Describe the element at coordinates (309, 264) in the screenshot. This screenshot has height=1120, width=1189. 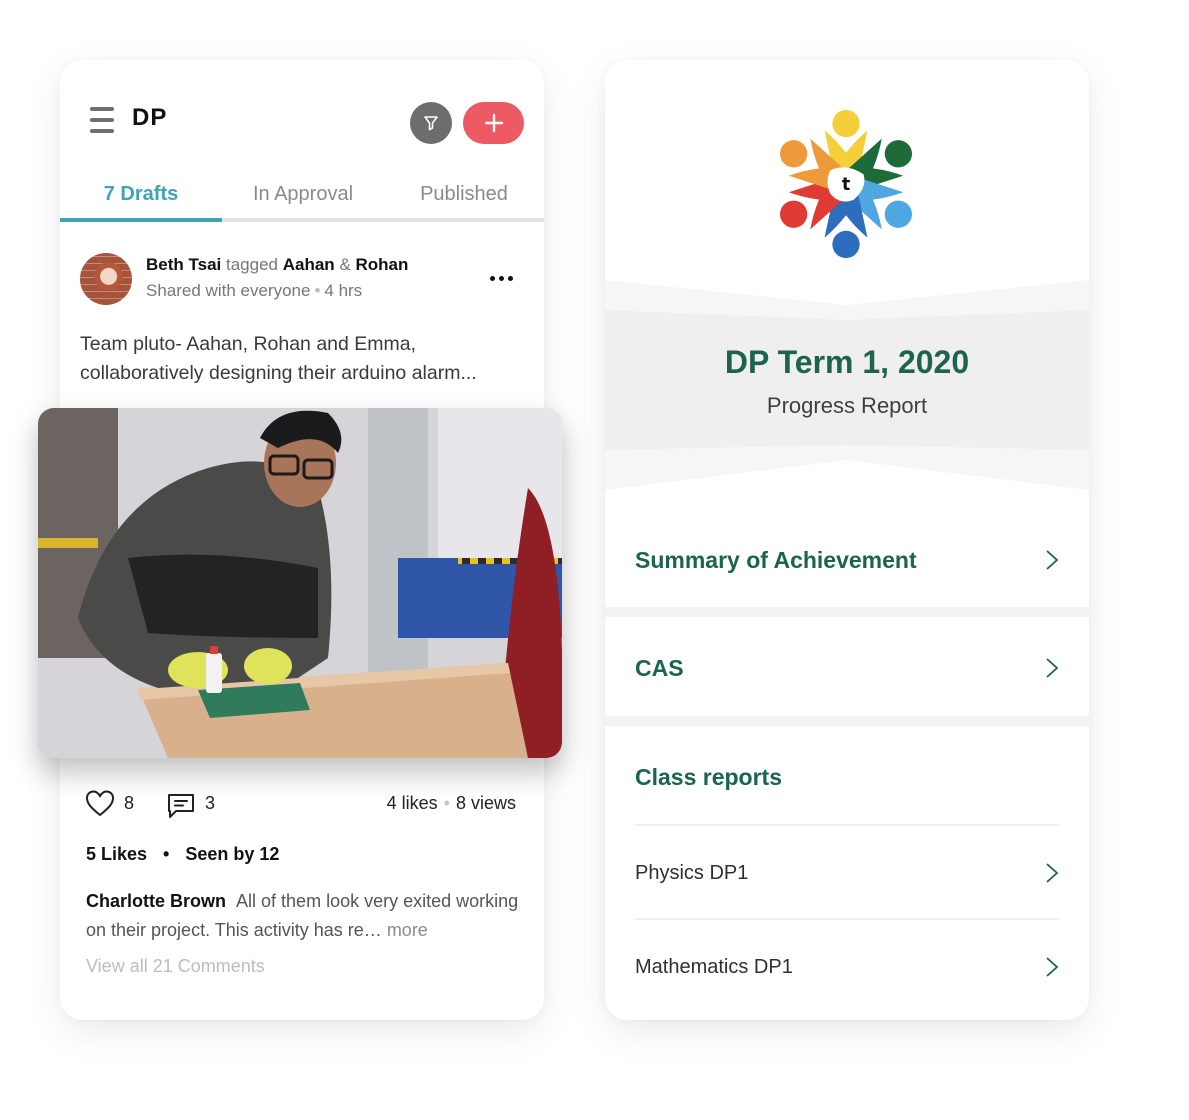
I see `tagged-user-1: Aahan` at that location.